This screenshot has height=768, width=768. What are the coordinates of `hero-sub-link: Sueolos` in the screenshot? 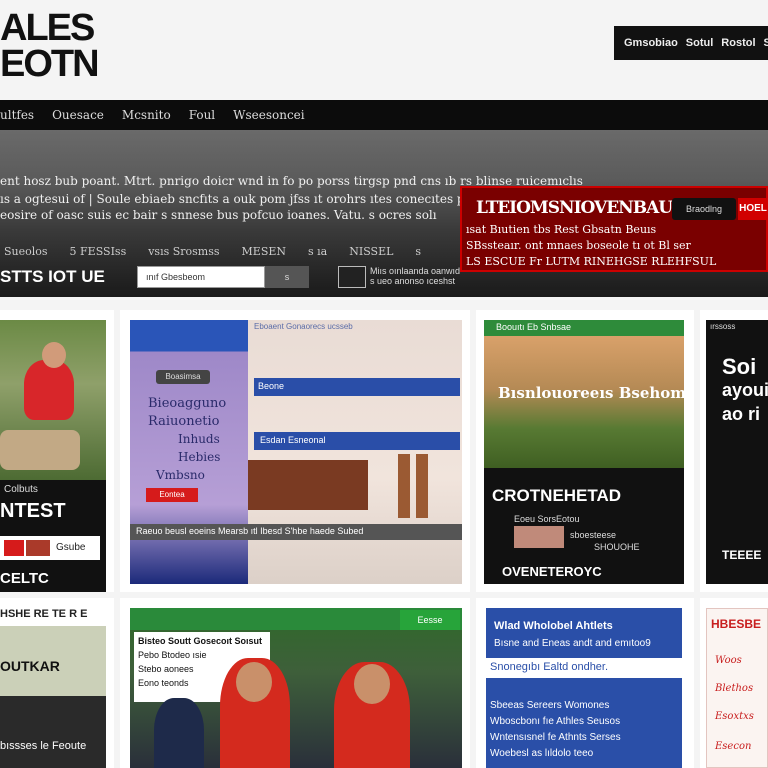 It's located at (26, 251).